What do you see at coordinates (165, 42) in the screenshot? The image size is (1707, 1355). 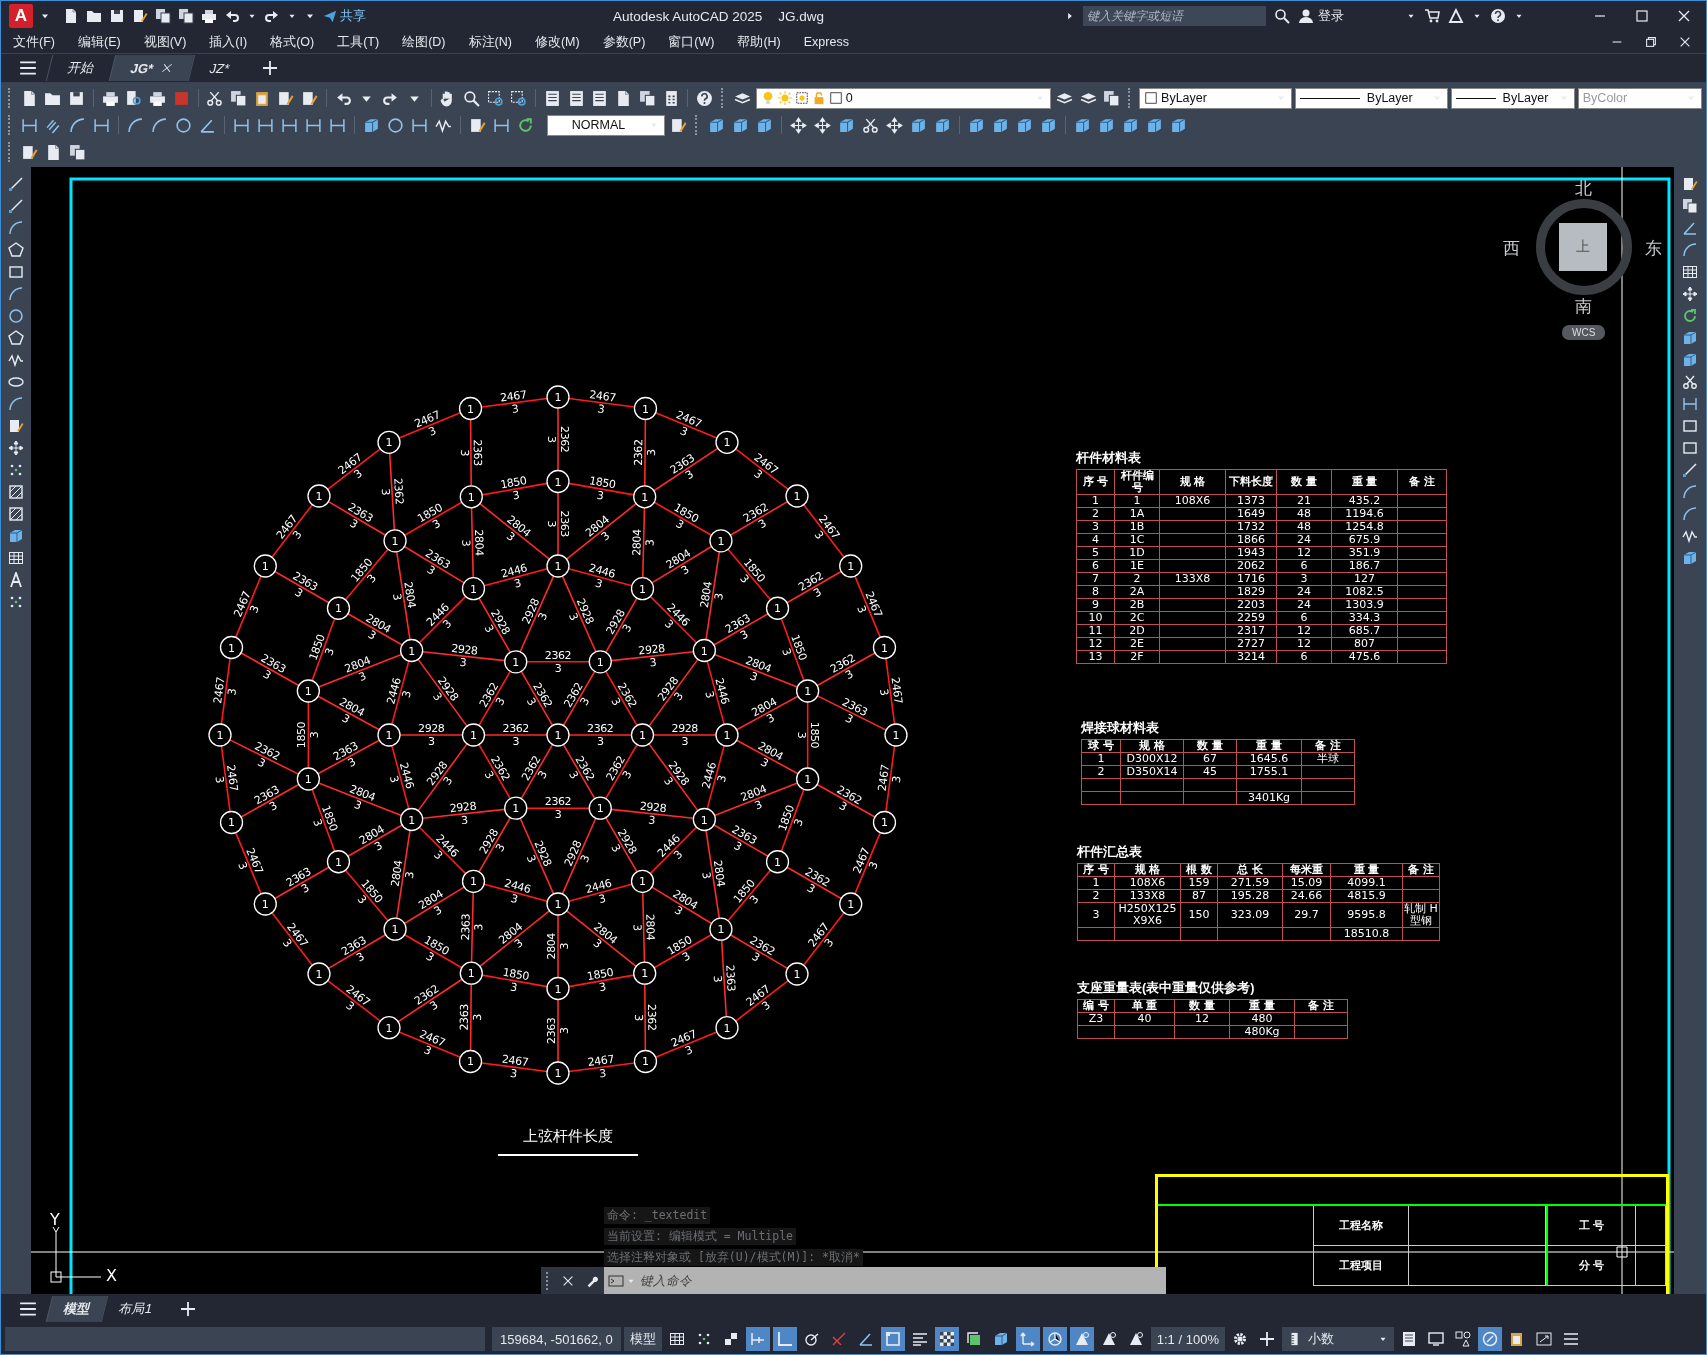 I see `menu-item: 视图(V)` at bounding box center [165, 42].